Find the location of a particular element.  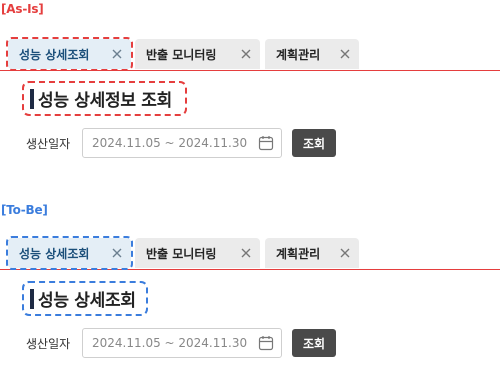

page-title: 성능 상세정보 조회 is located at coordinates (105, 101).